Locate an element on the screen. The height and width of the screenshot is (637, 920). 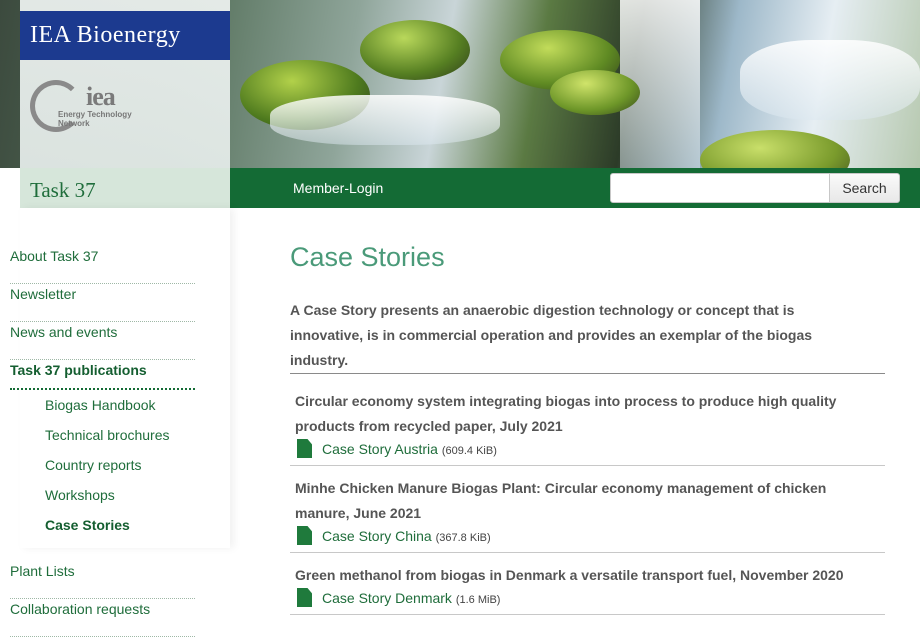
site-title: IEA Bioenergy is located at coordinates (125, 35).